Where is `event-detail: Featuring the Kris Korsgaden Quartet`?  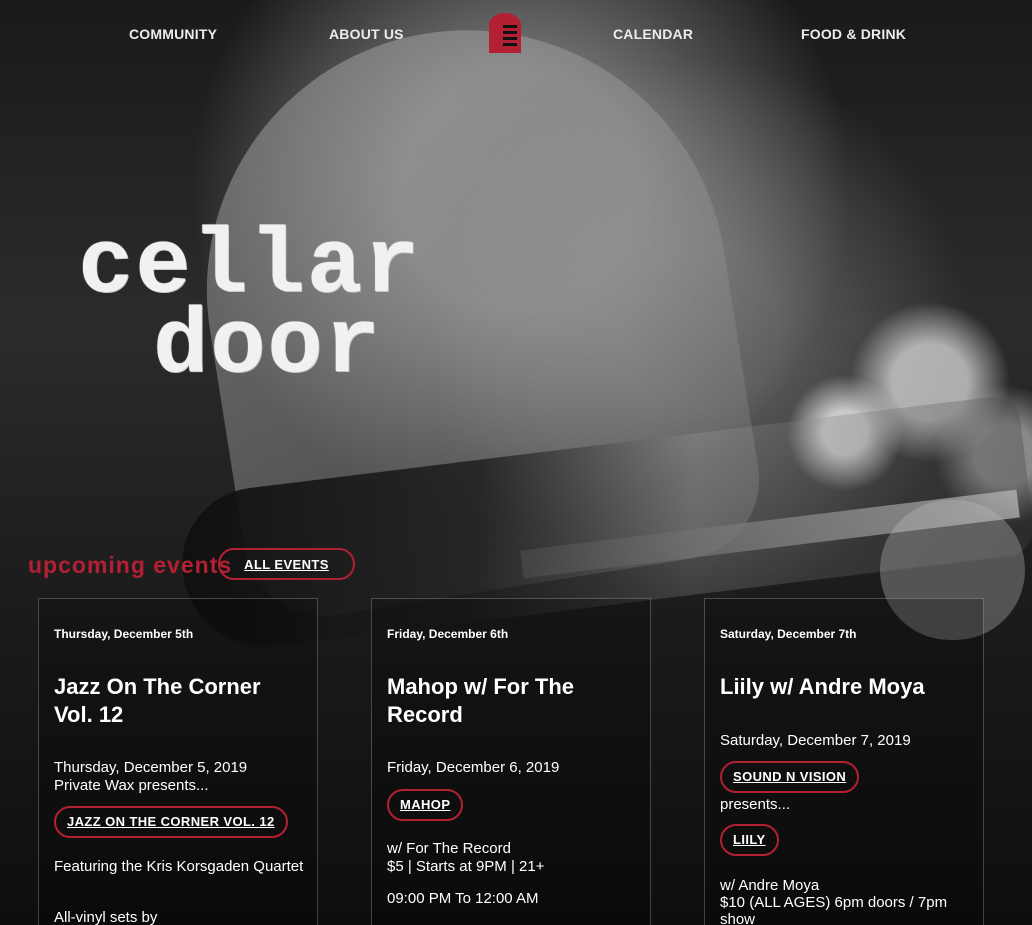
event-detail: Featuring the Kris Korsgaden Quartet is located at coordinates (179, 866).